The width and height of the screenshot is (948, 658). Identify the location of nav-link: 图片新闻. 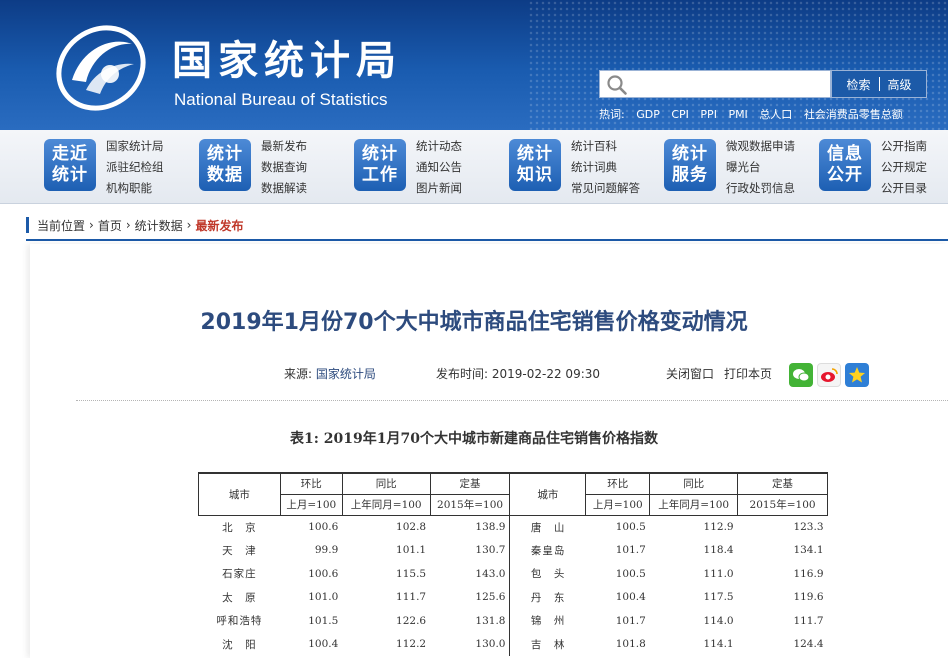
(439, 188).